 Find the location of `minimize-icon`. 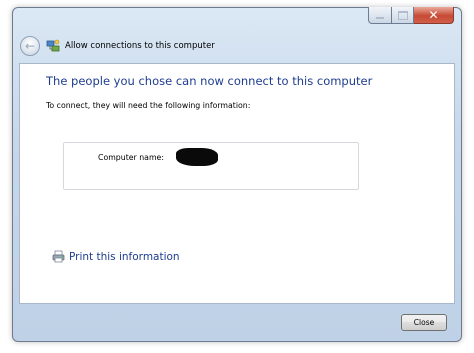

minimize-icon is located at coordinates (380, 18).